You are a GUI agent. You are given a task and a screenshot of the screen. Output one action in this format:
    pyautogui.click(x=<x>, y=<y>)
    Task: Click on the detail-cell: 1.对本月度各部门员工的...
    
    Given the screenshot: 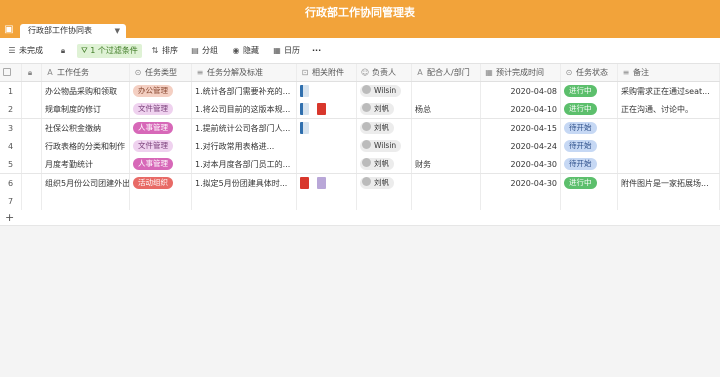 What is the action you would take?
    pyautogui.click(x=244, y=164)
    